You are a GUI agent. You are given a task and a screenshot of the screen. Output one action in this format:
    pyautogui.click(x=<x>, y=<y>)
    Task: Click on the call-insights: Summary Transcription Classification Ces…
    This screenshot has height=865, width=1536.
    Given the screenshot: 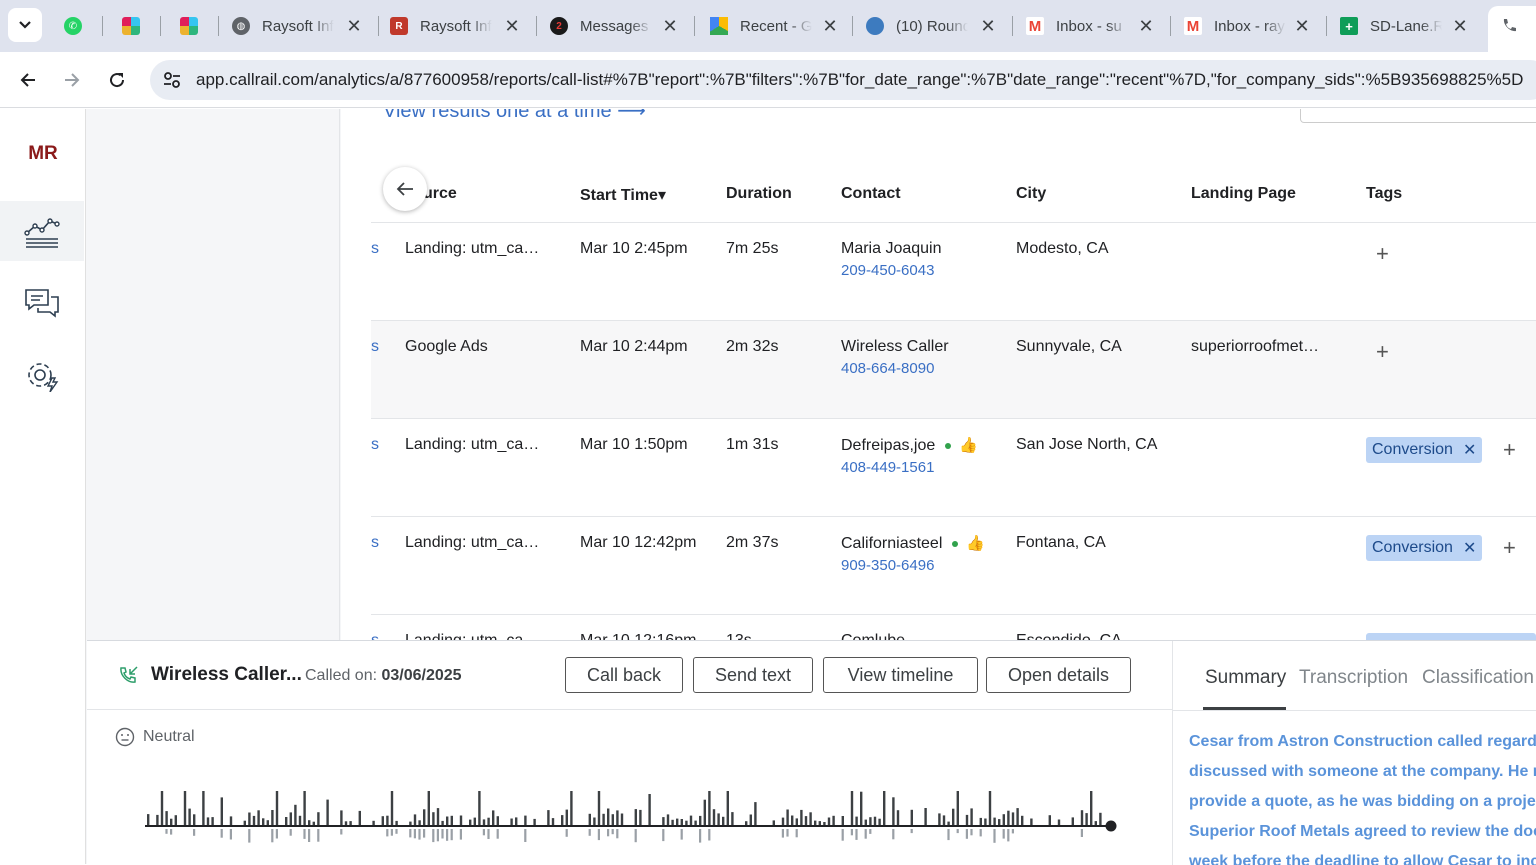 What is the action you would take?
    pyautogui.click(x=1354, y=753)
    